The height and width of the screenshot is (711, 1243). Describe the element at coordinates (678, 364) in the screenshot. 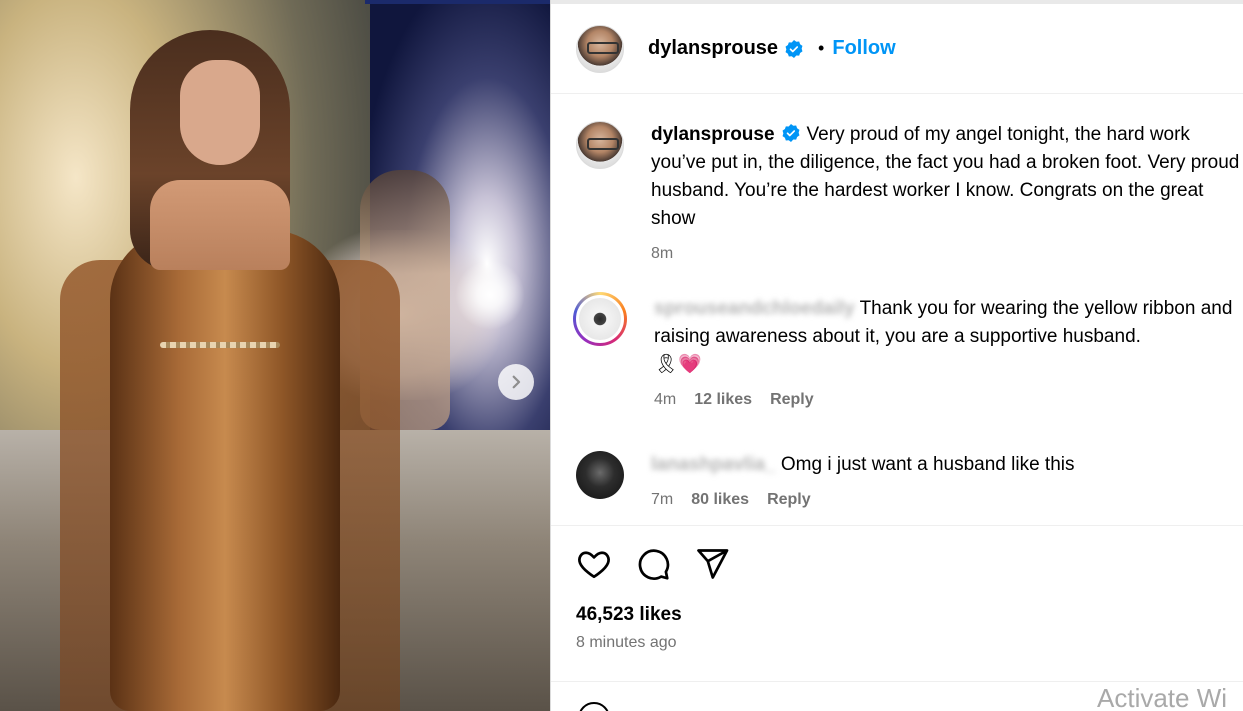

I see `comment-emoji: 🎗💗` at that location.